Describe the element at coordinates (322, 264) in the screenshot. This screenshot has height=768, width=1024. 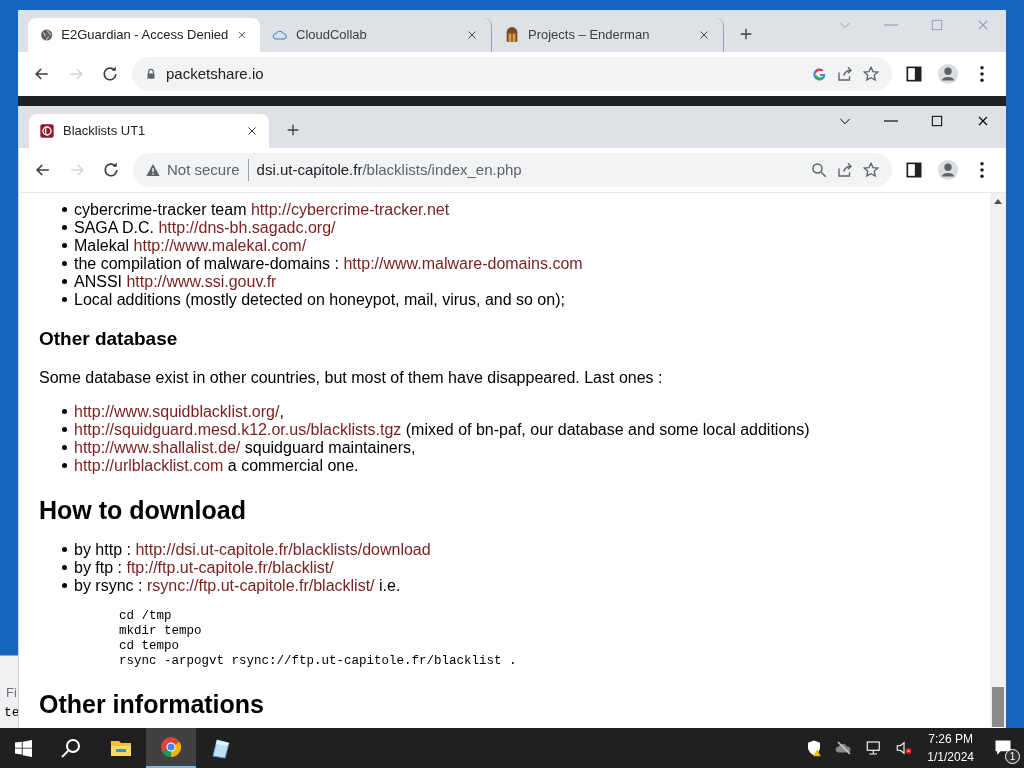
I see `list-item: the compilation of malware-domains : http://www.malware-domains.com` at that location.